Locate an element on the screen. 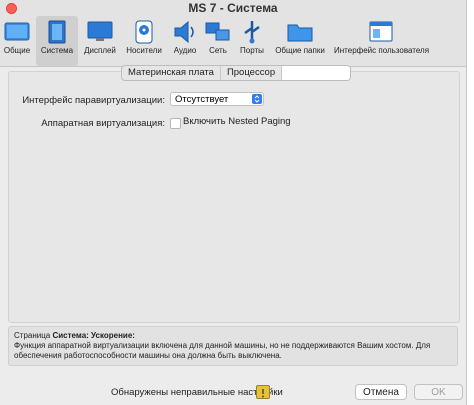  tab-processor: Процессор is located at coordinates (252, 73).